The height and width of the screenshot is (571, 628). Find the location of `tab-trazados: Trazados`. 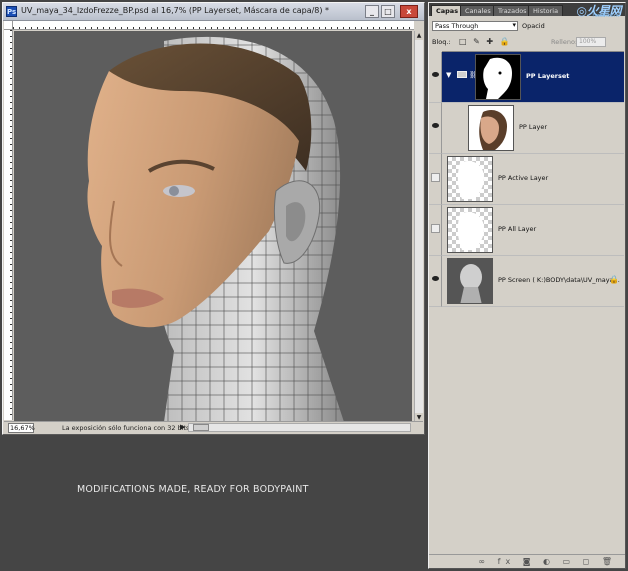

tab-trazados: Trazados is located at coordinates (512, 10).